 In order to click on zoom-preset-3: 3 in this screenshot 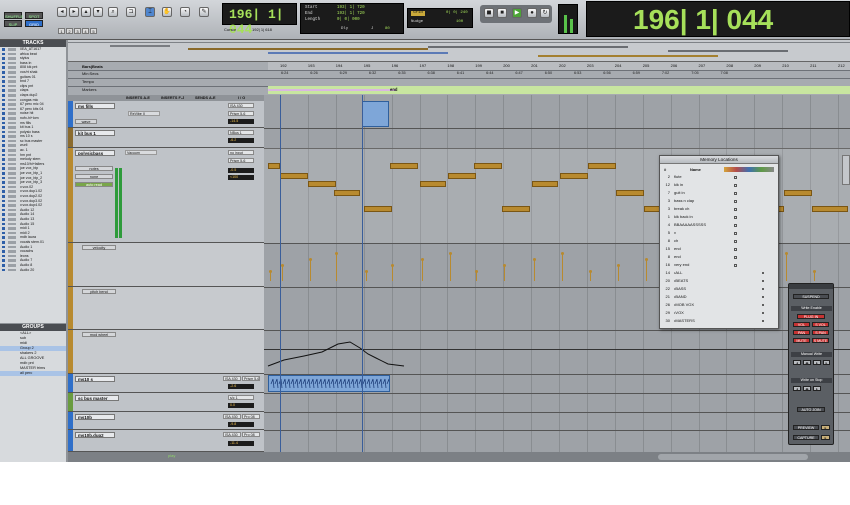, I will do `click(77, 31)`.